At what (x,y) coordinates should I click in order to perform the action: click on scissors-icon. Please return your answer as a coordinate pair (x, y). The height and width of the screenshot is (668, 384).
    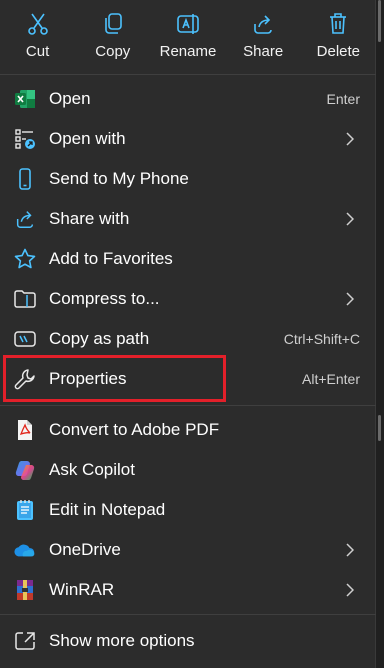
    Looking at the image, I should click on (38, 24).